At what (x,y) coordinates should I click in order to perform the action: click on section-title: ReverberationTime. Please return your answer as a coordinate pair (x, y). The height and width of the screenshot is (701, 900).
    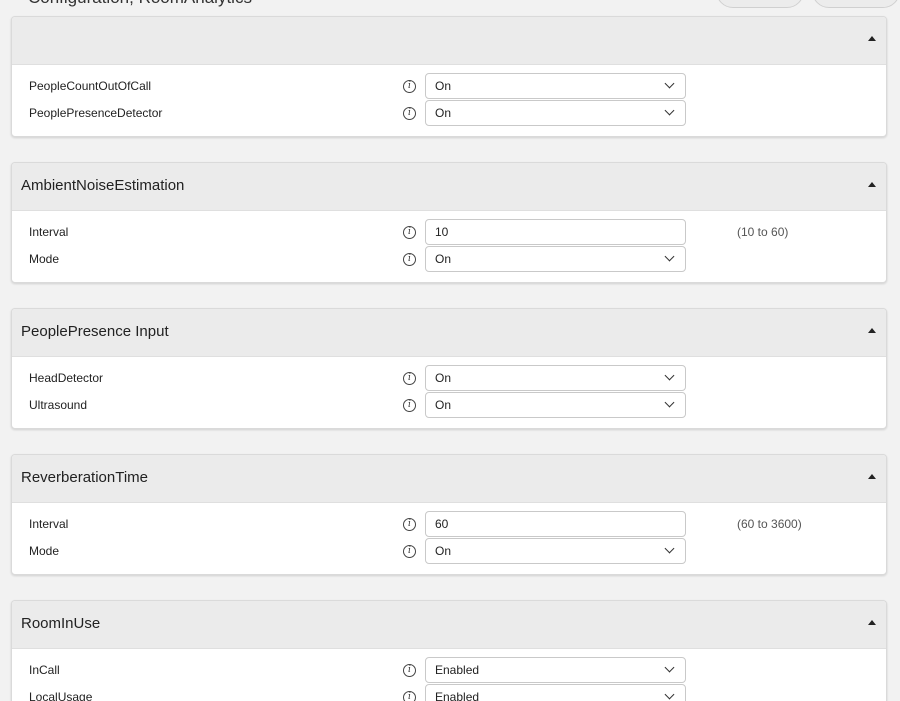
    Looking at the image, I should click on (84, 477).